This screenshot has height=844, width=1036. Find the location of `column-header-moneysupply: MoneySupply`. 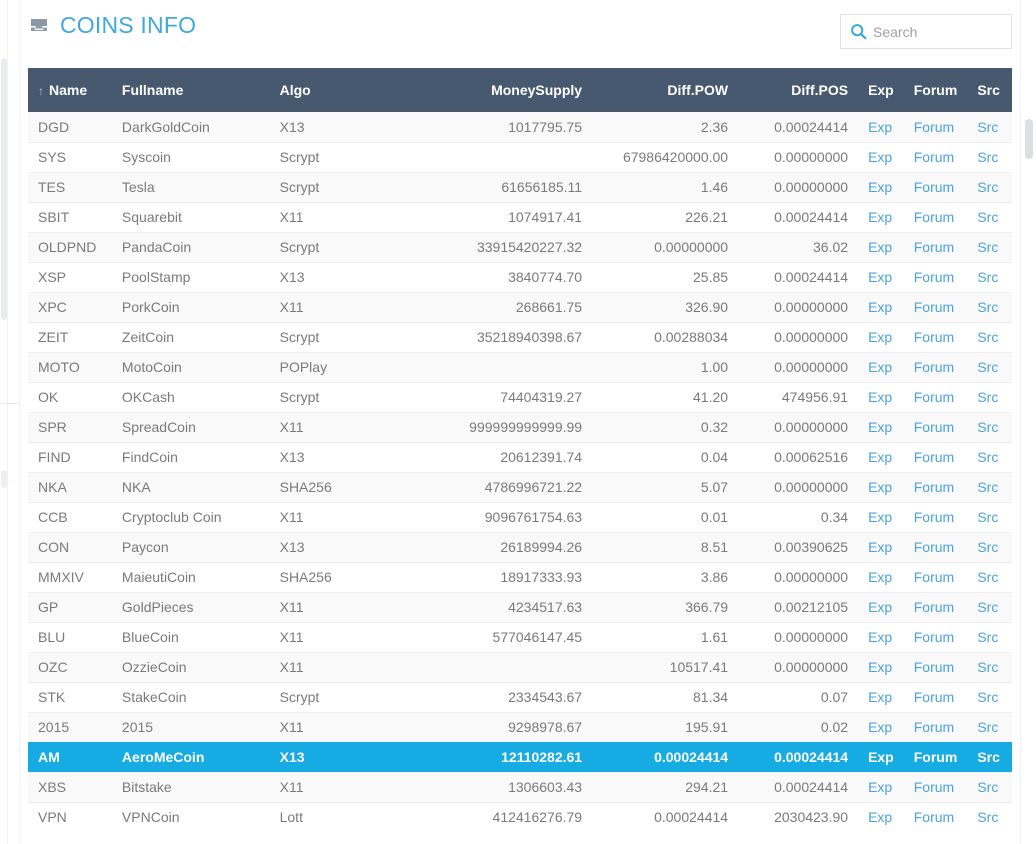

column-header-moneysupply: MoneySupply is located at coordinates (504, 90).